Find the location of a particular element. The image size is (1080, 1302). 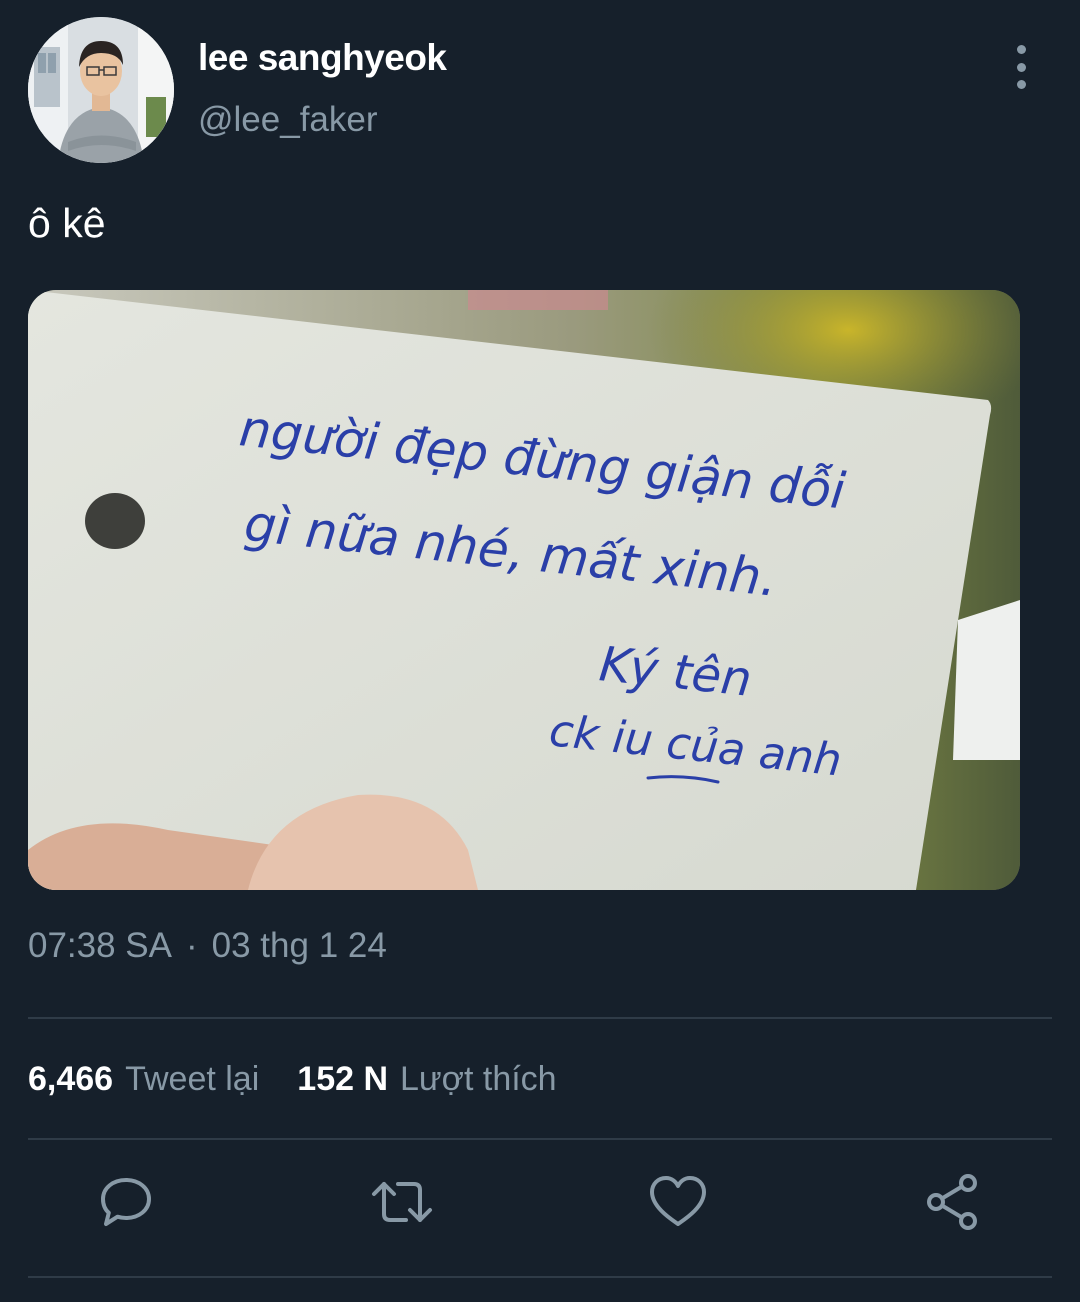

likes-count: 152 N is located at coordinates (342, 1079).